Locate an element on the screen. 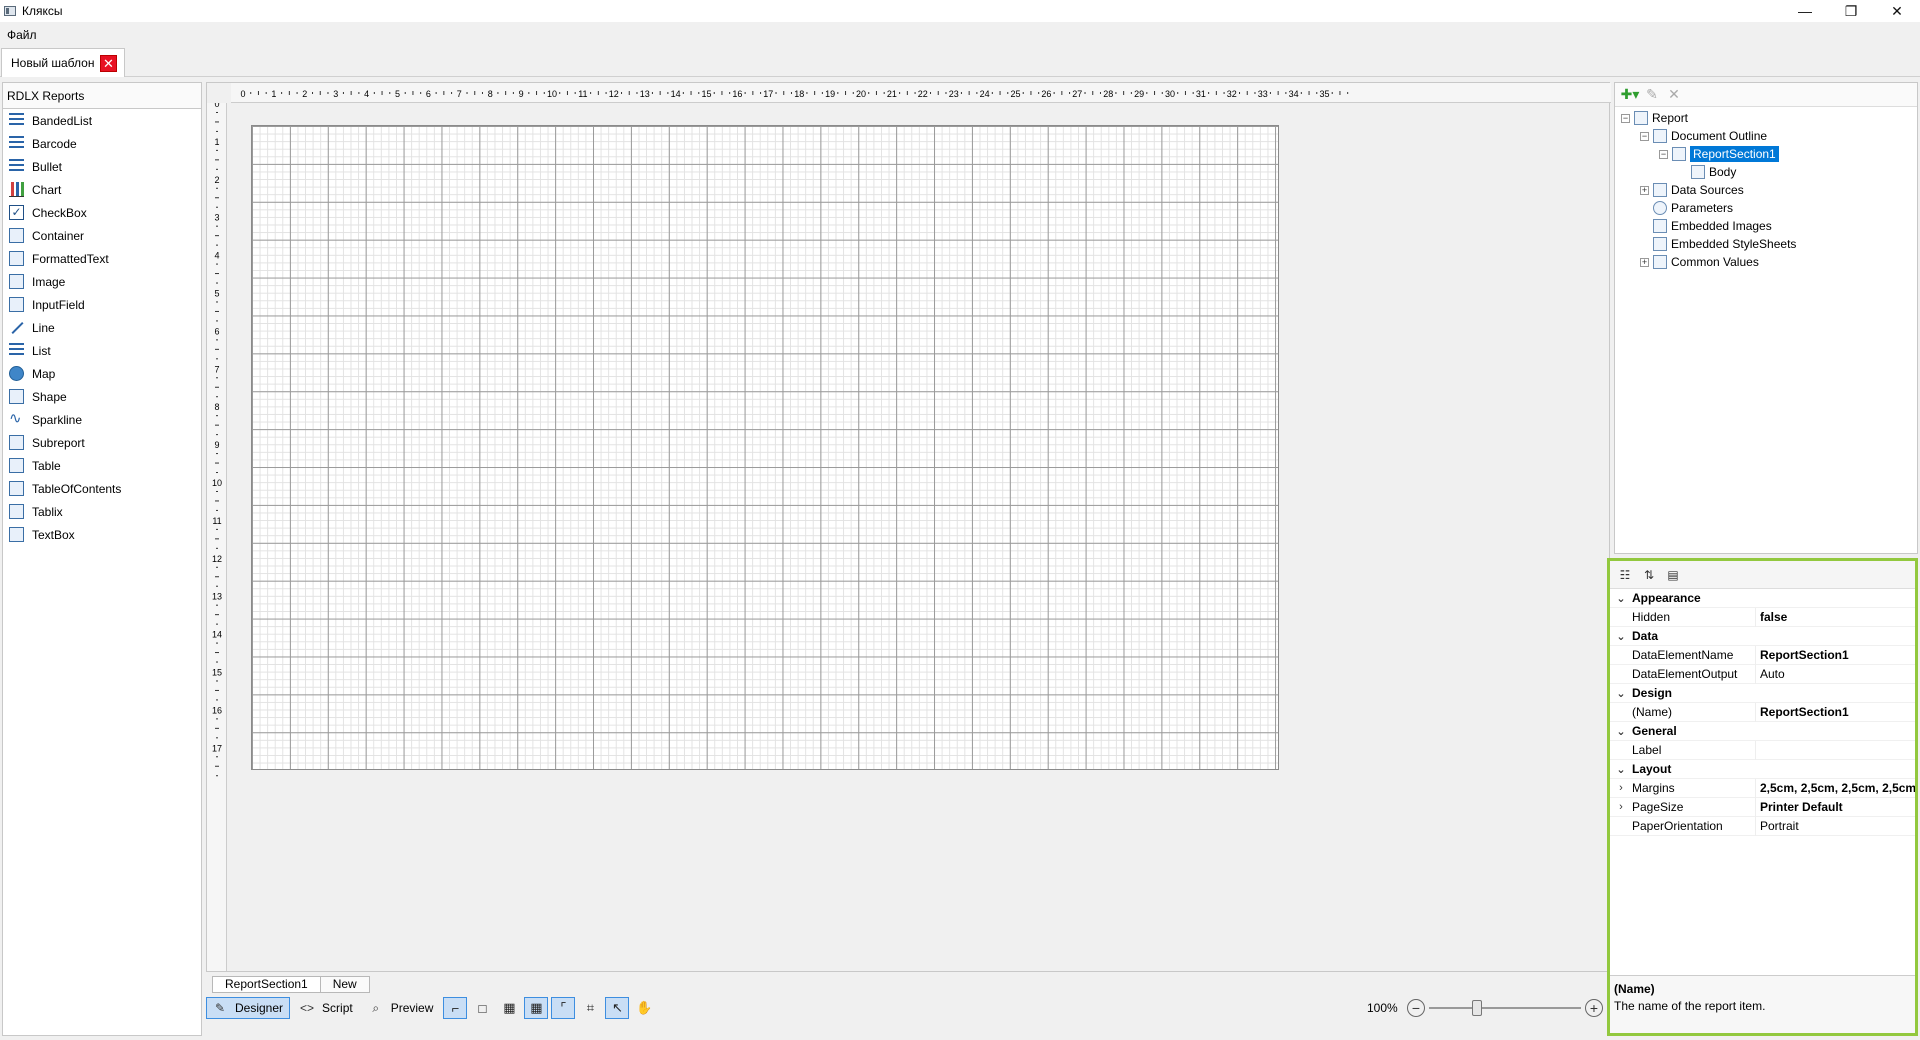 The height and width of the screenshot is (1040, 1920). property-row: › PageSize Printer Default is located at coordinates (1762, 807).